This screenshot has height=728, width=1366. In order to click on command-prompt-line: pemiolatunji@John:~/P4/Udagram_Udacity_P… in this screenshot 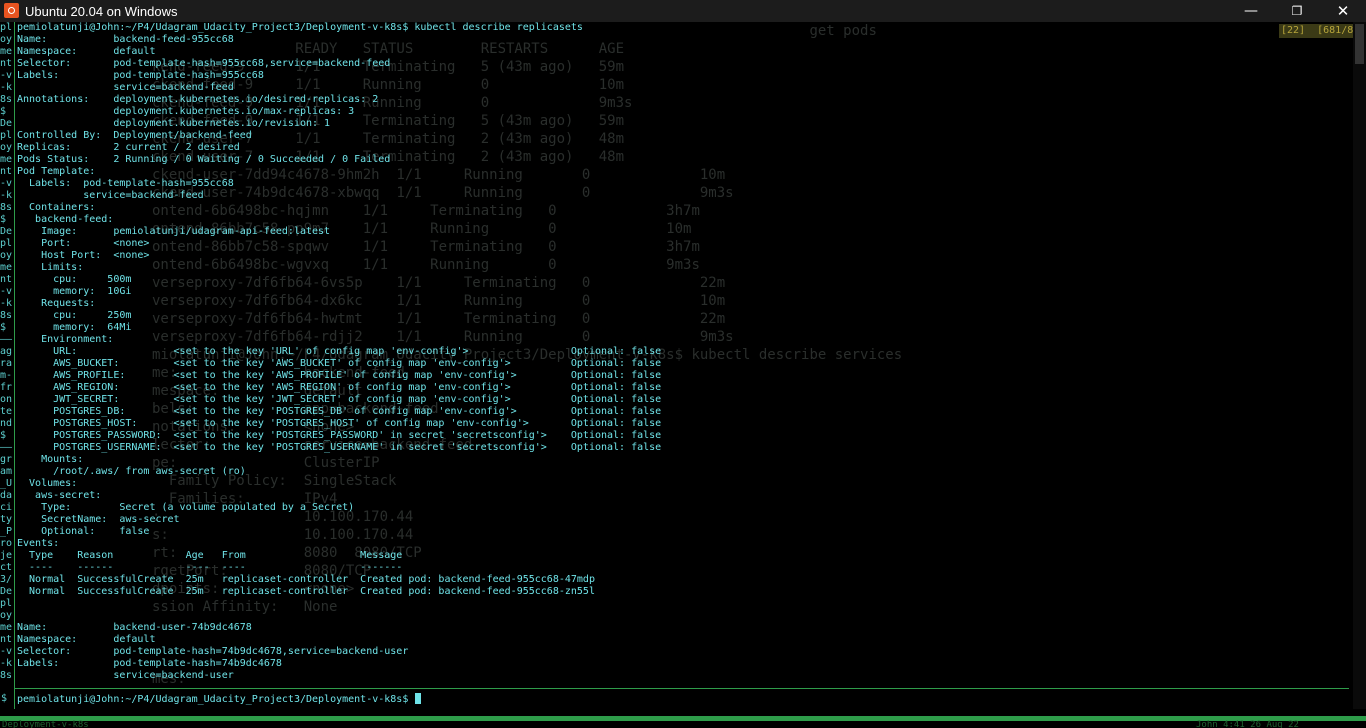, I will do `click(682, 700)`.